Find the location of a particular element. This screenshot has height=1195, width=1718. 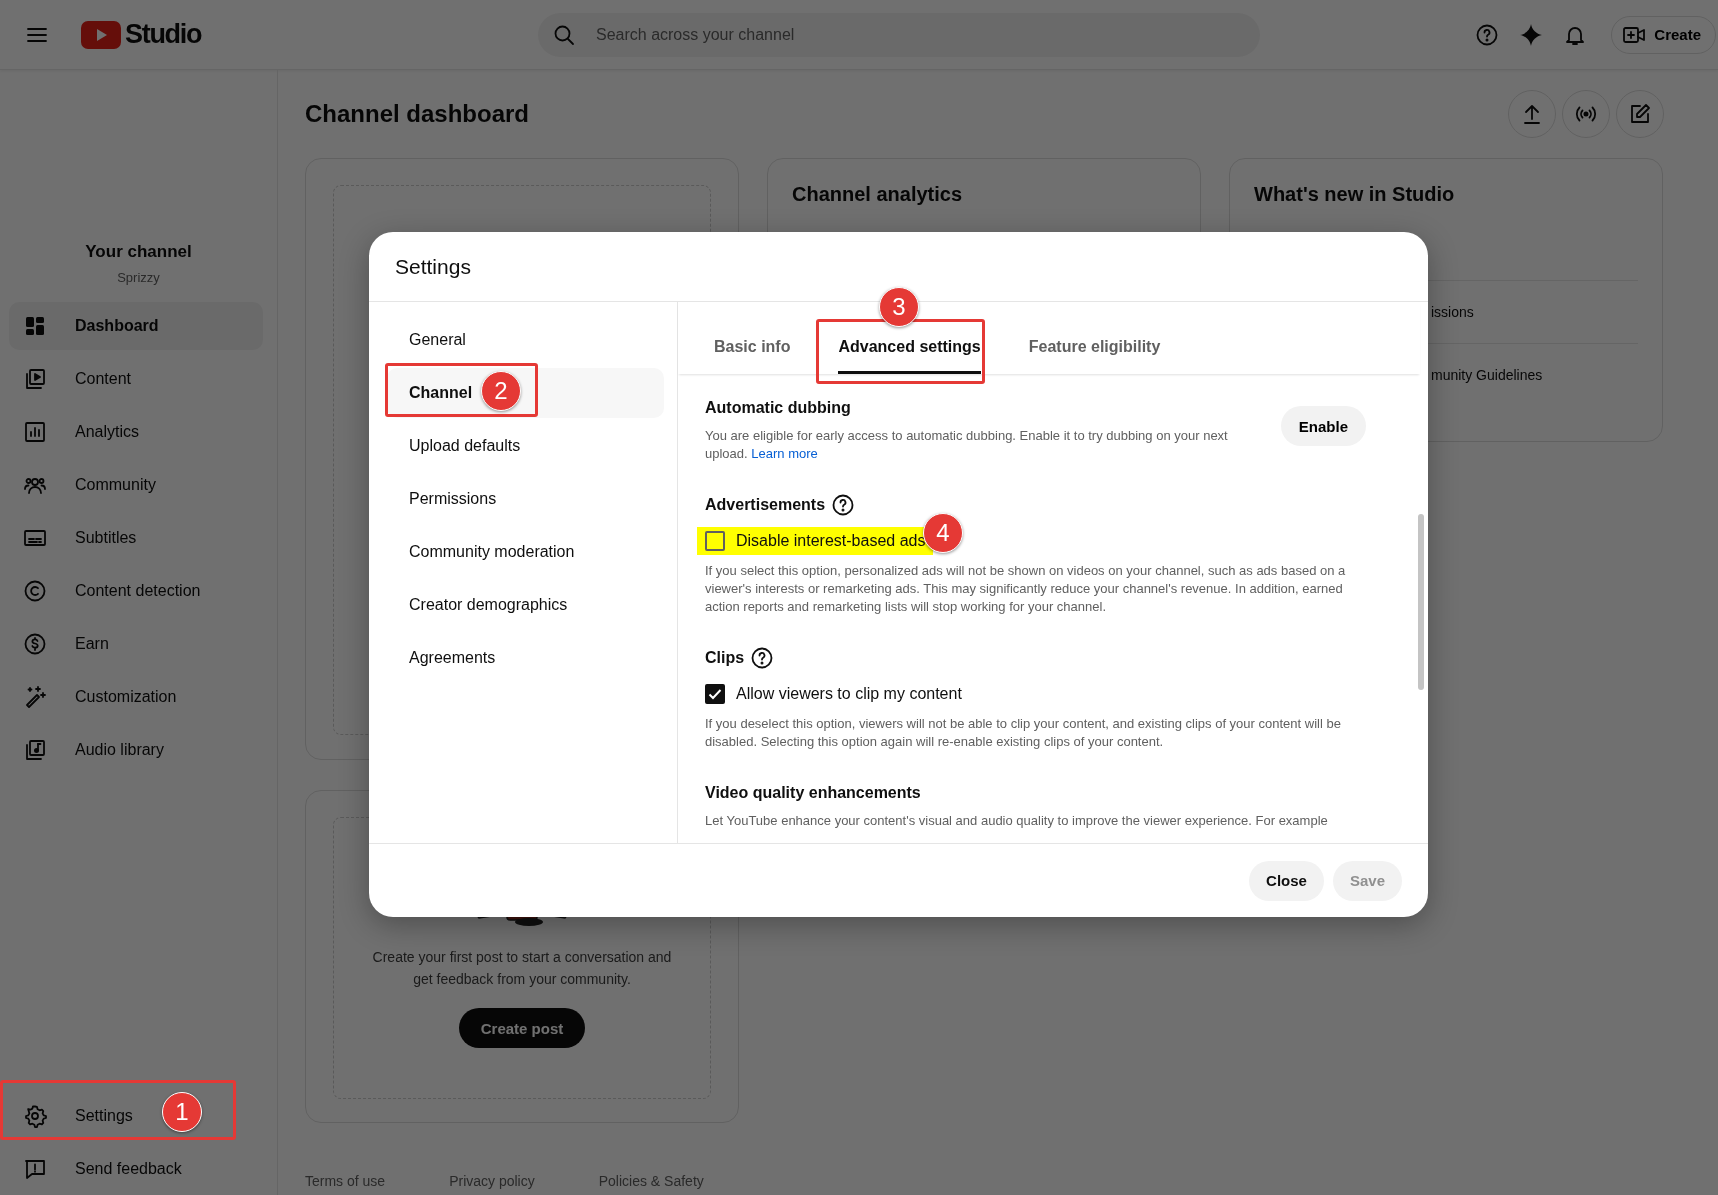

dialog-title: Settings is located at coordinates (433, 266).